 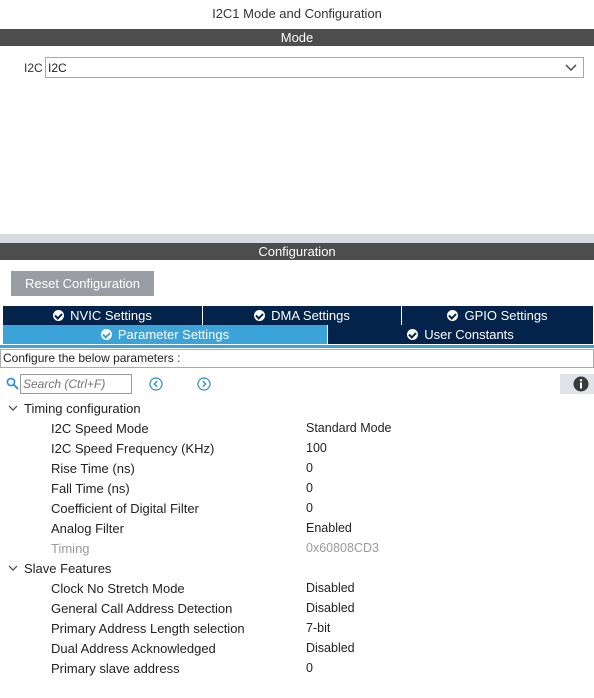 I want to click on param-name: Primary Address Length selection, so click(x=148, y=628).